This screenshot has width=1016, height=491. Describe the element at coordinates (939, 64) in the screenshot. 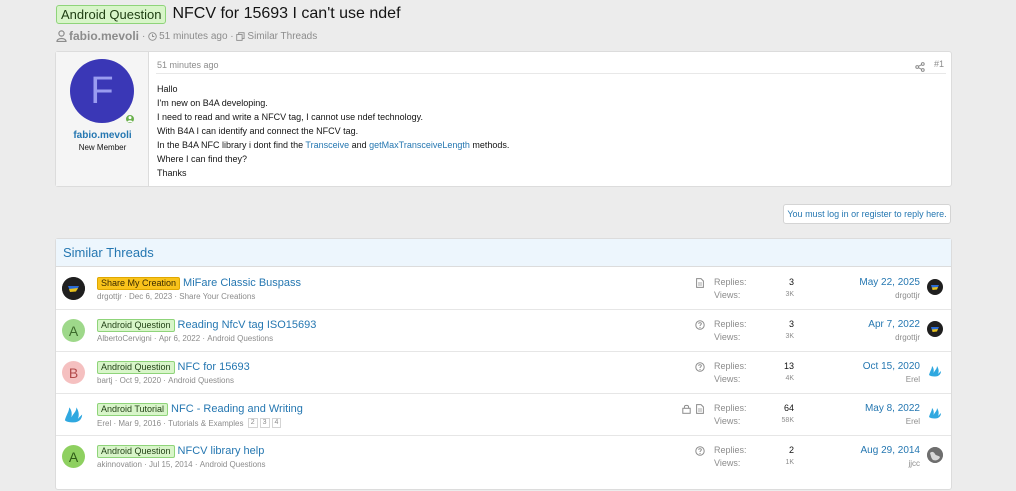

I see `post-number: #1` at that location.